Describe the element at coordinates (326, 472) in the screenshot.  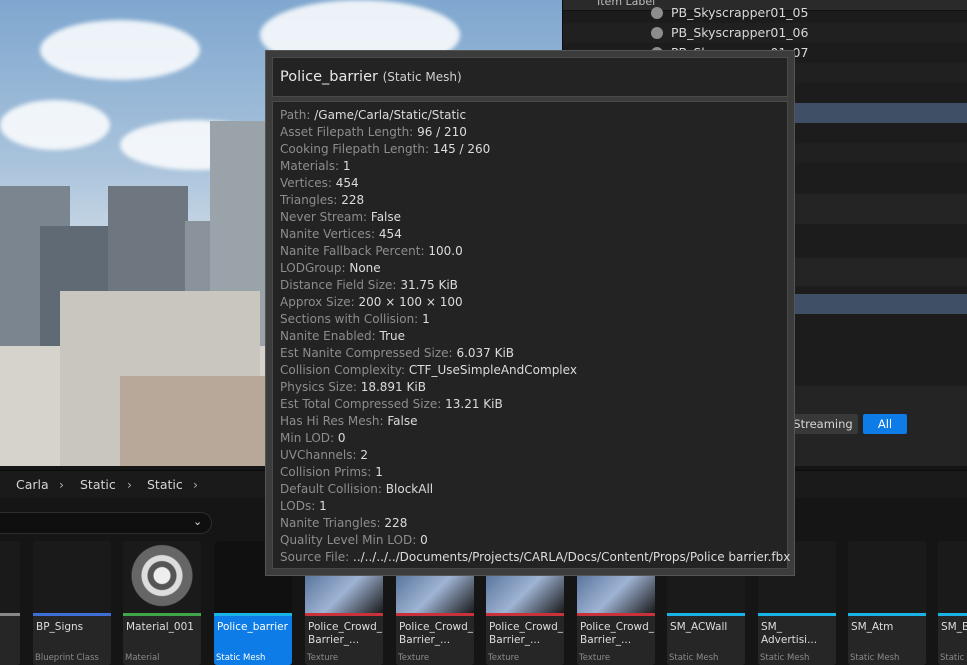
I see `property-key: Collision Prims:` at that location.